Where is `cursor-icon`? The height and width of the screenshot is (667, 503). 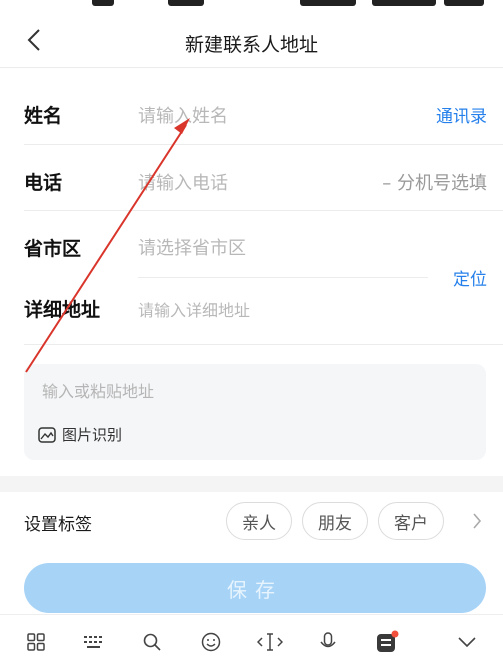 cursor-icon is located at coordinates (270, 642).